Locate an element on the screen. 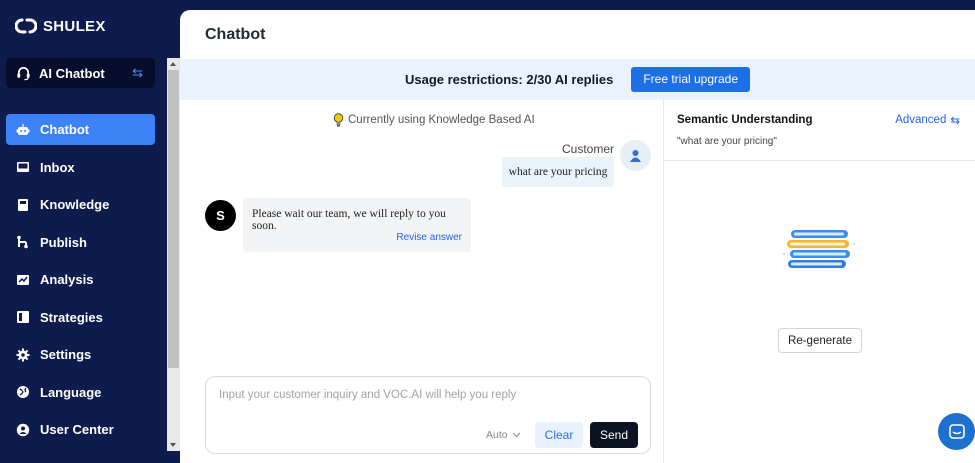  sidebar-item-label: Publish is located at coordinates (63, 242).